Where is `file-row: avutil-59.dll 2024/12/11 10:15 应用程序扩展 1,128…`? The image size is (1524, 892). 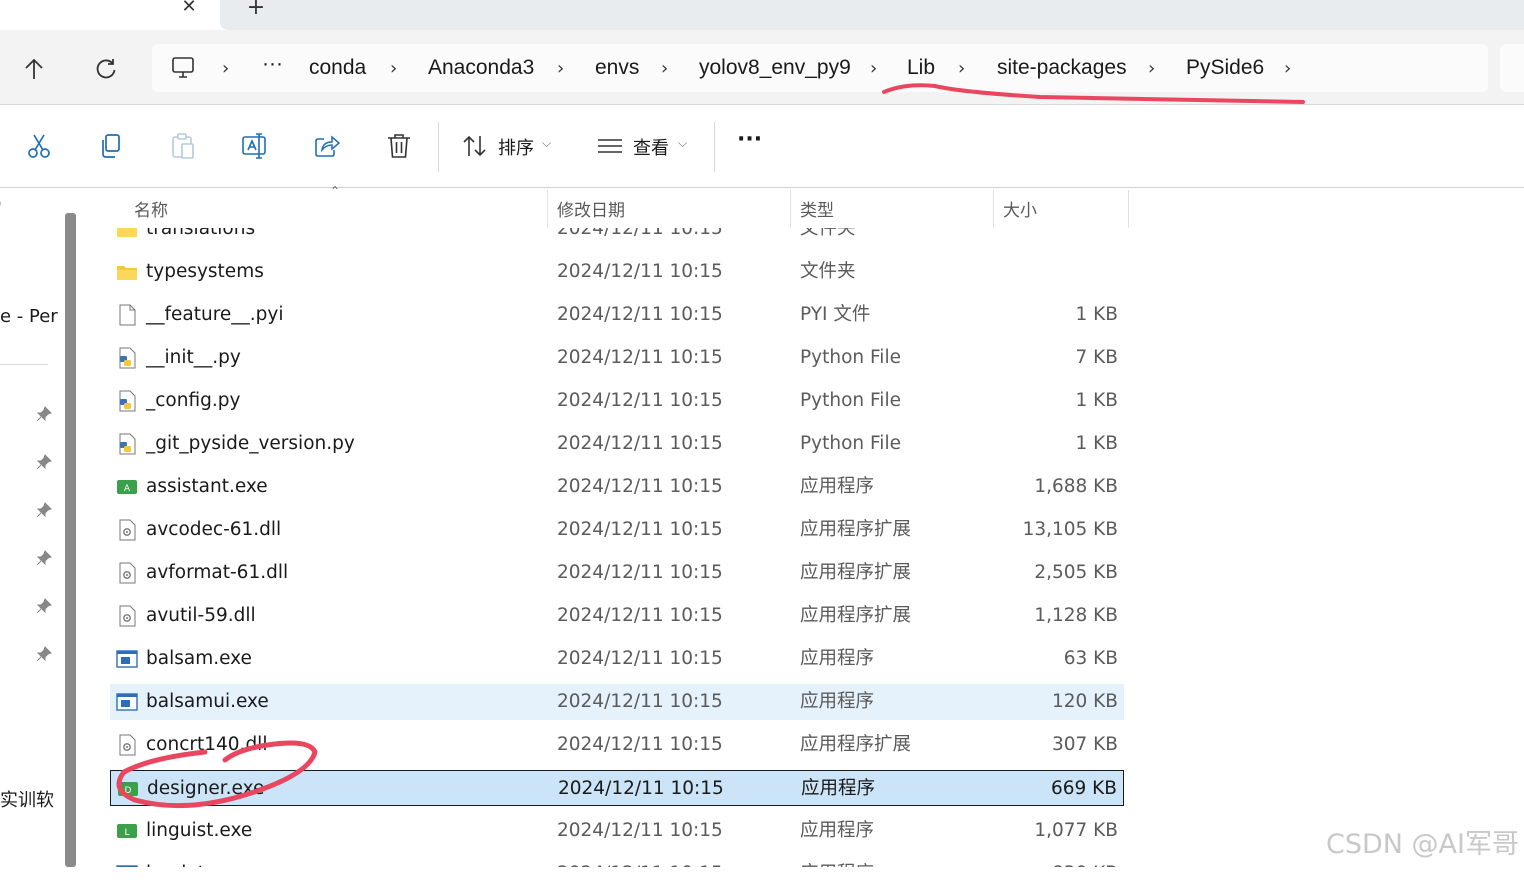
file-row: avutil-59.dll 2024/12/11 10:15 应用程序扩展 1,128… is located at coordinates (617, 616).